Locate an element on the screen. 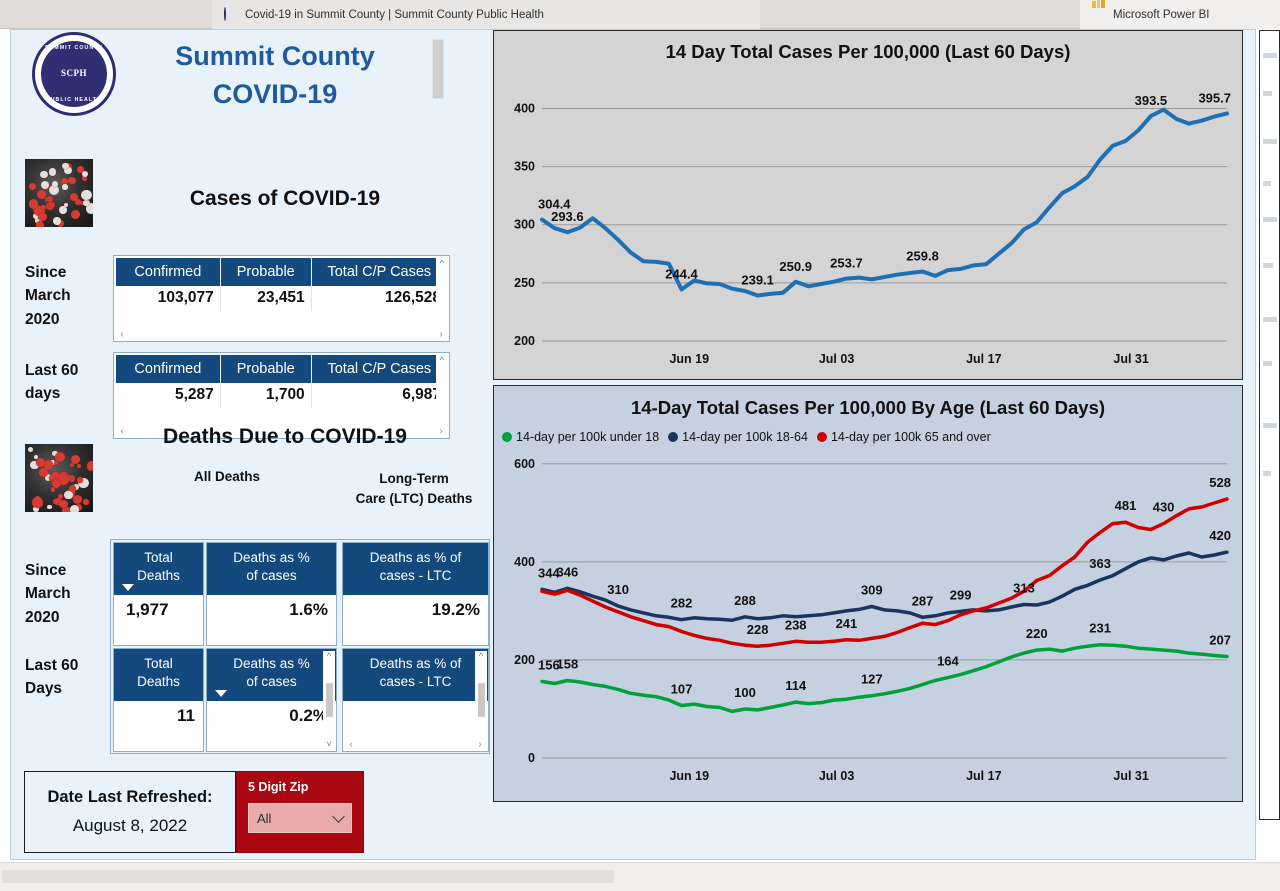 The height and width of the screenshot is (891, 1280). kpi-value: 0.2% is located at coordinates (271, 716).